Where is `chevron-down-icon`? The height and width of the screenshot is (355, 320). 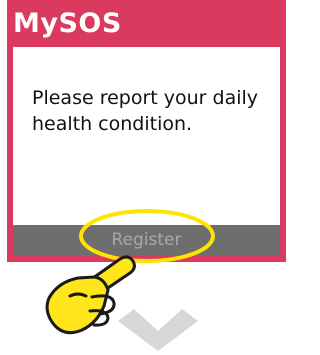 chevron-down-icon is located at coordinates (158, 330).